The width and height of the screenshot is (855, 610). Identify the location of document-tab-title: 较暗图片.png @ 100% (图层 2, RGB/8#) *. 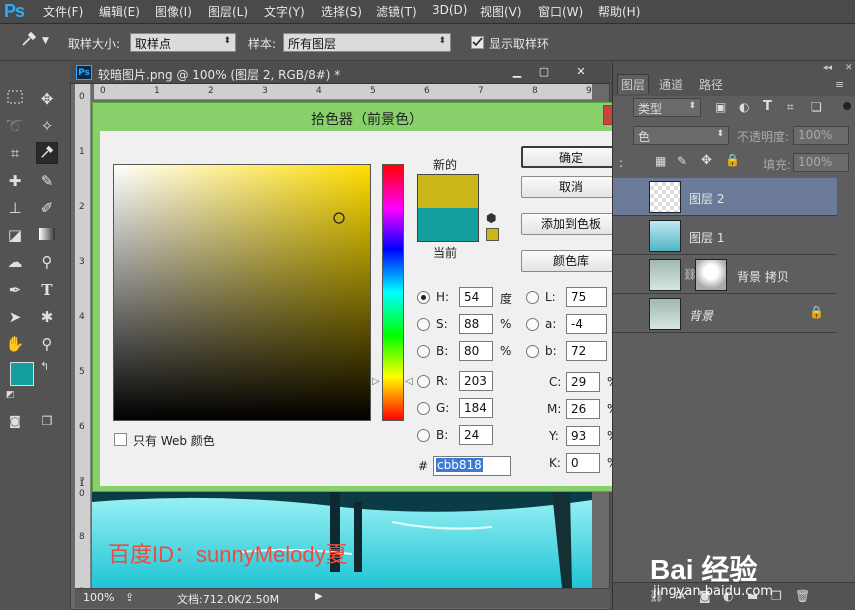
(219, 74).